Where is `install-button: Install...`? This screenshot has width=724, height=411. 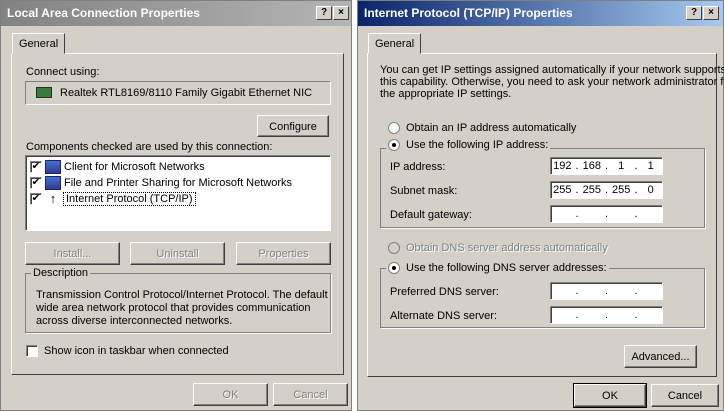 install-button: Install... is located at coordinates (72, 253).